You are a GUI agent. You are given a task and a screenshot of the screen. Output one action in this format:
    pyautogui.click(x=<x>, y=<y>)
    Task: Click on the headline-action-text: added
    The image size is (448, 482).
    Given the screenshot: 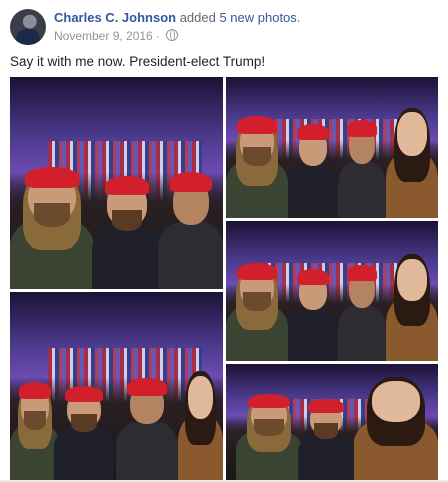 What is the action you would take?
    pyautogui.click(x=198, y=17)
    